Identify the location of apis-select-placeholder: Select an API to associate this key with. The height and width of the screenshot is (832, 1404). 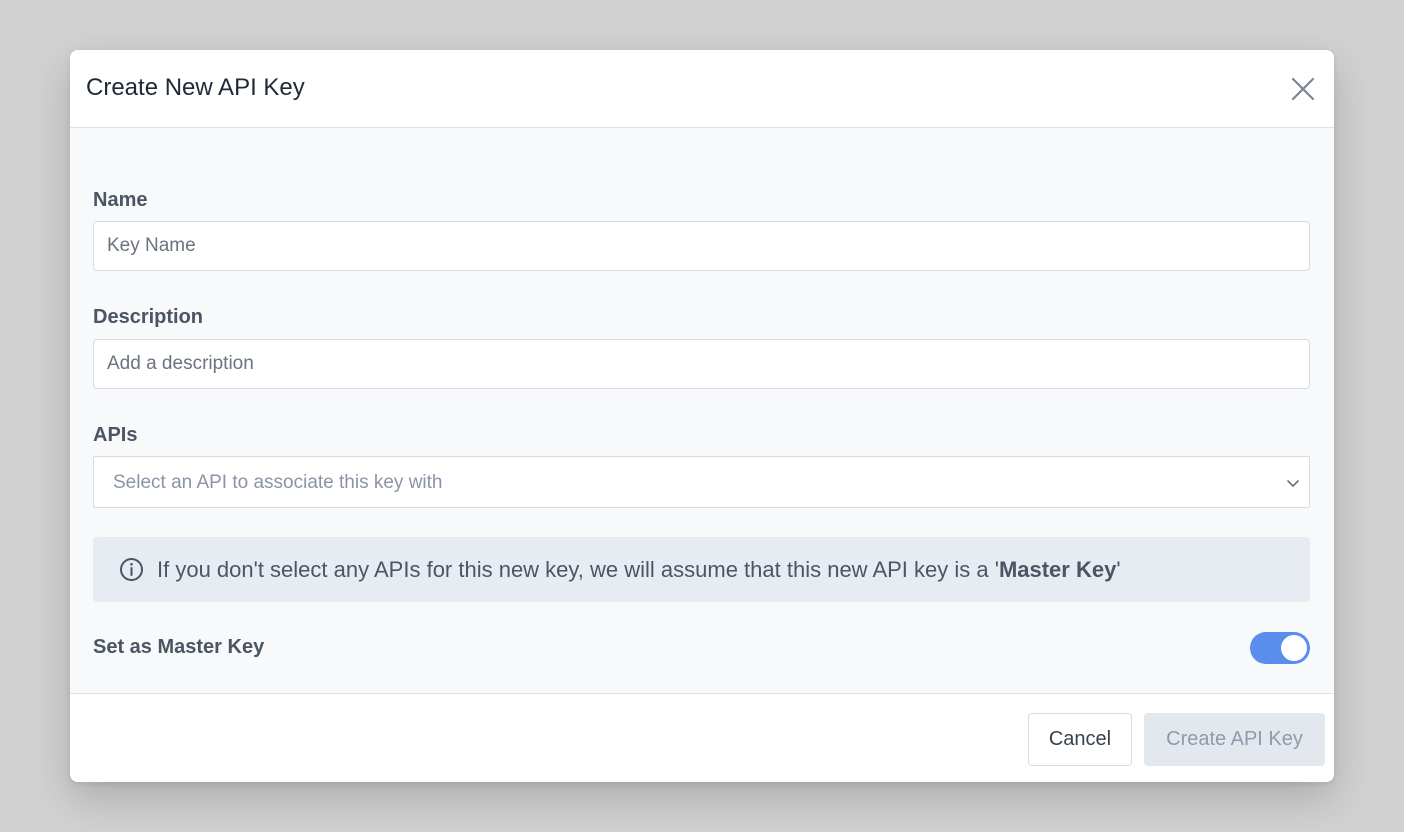
(278, 482).